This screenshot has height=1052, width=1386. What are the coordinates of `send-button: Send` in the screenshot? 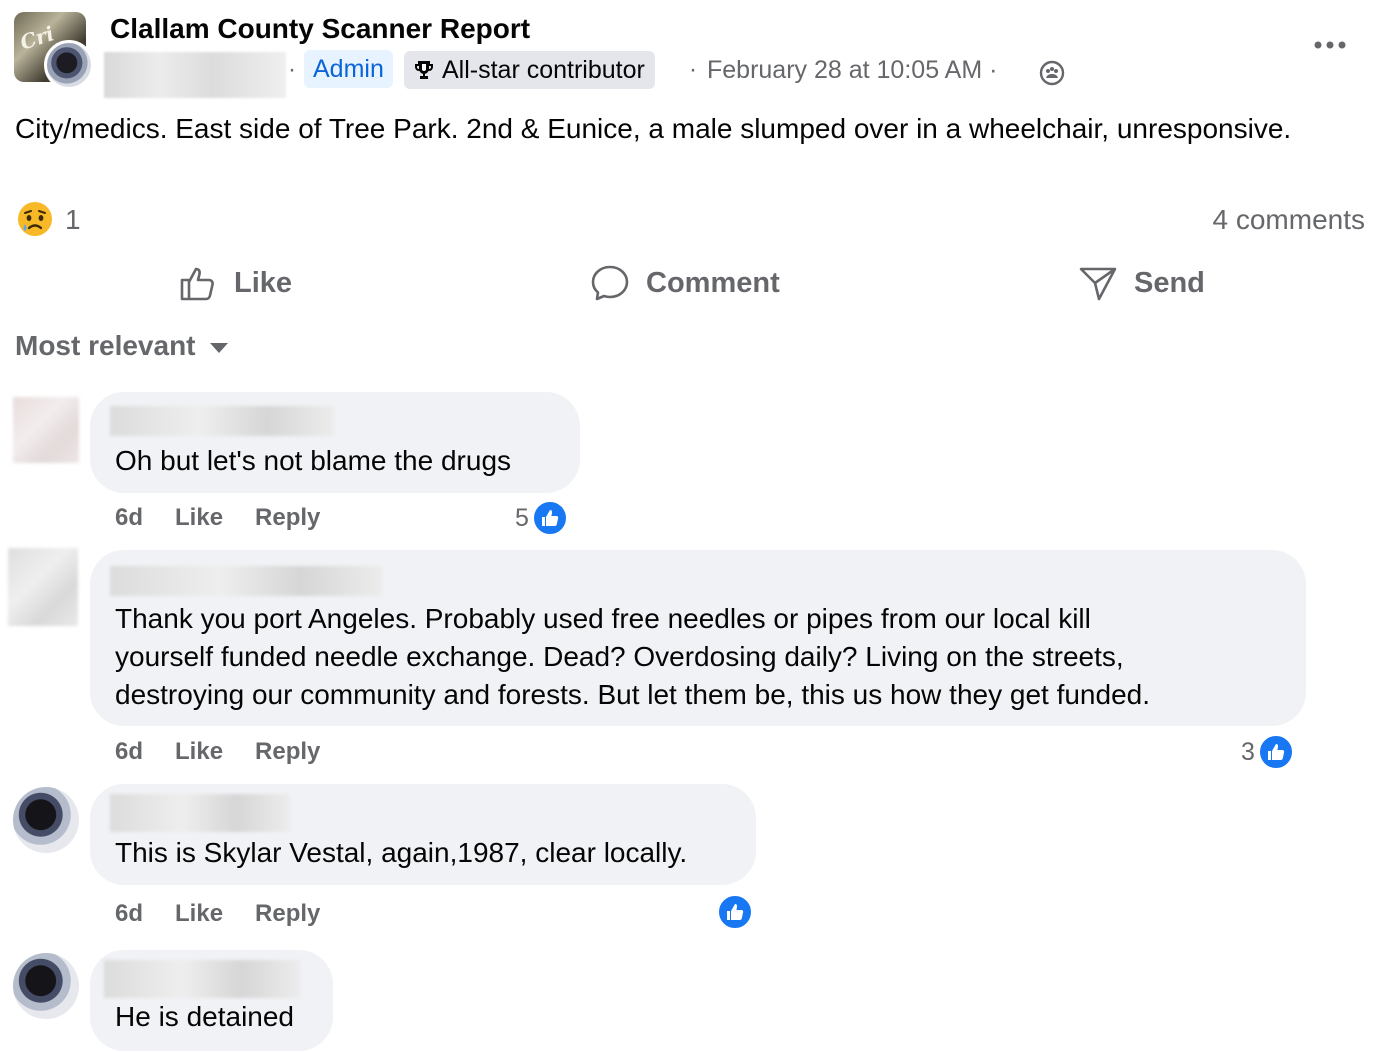 It's located at (1141, 283).